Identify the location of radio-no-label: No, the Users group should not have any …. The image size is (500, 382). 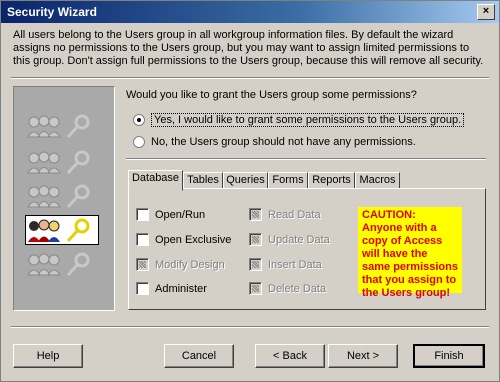
(283, 142).